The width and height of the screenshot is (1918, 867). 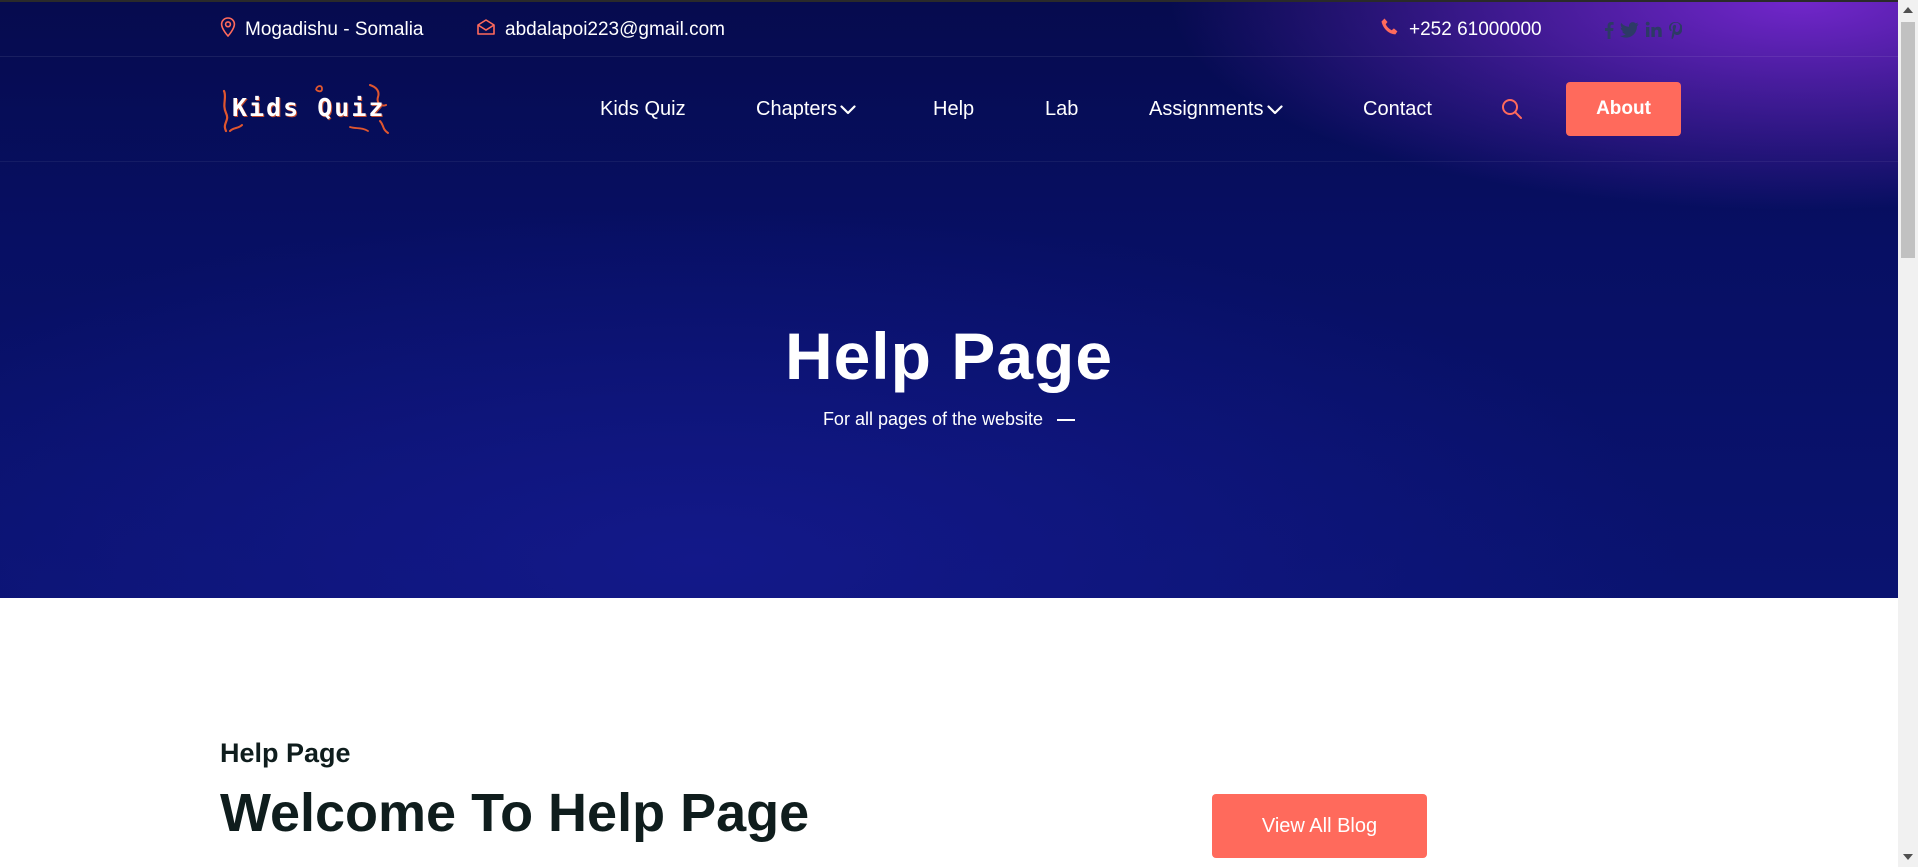 I want to click on pinterest-icon, so click(x=1675, y=30).